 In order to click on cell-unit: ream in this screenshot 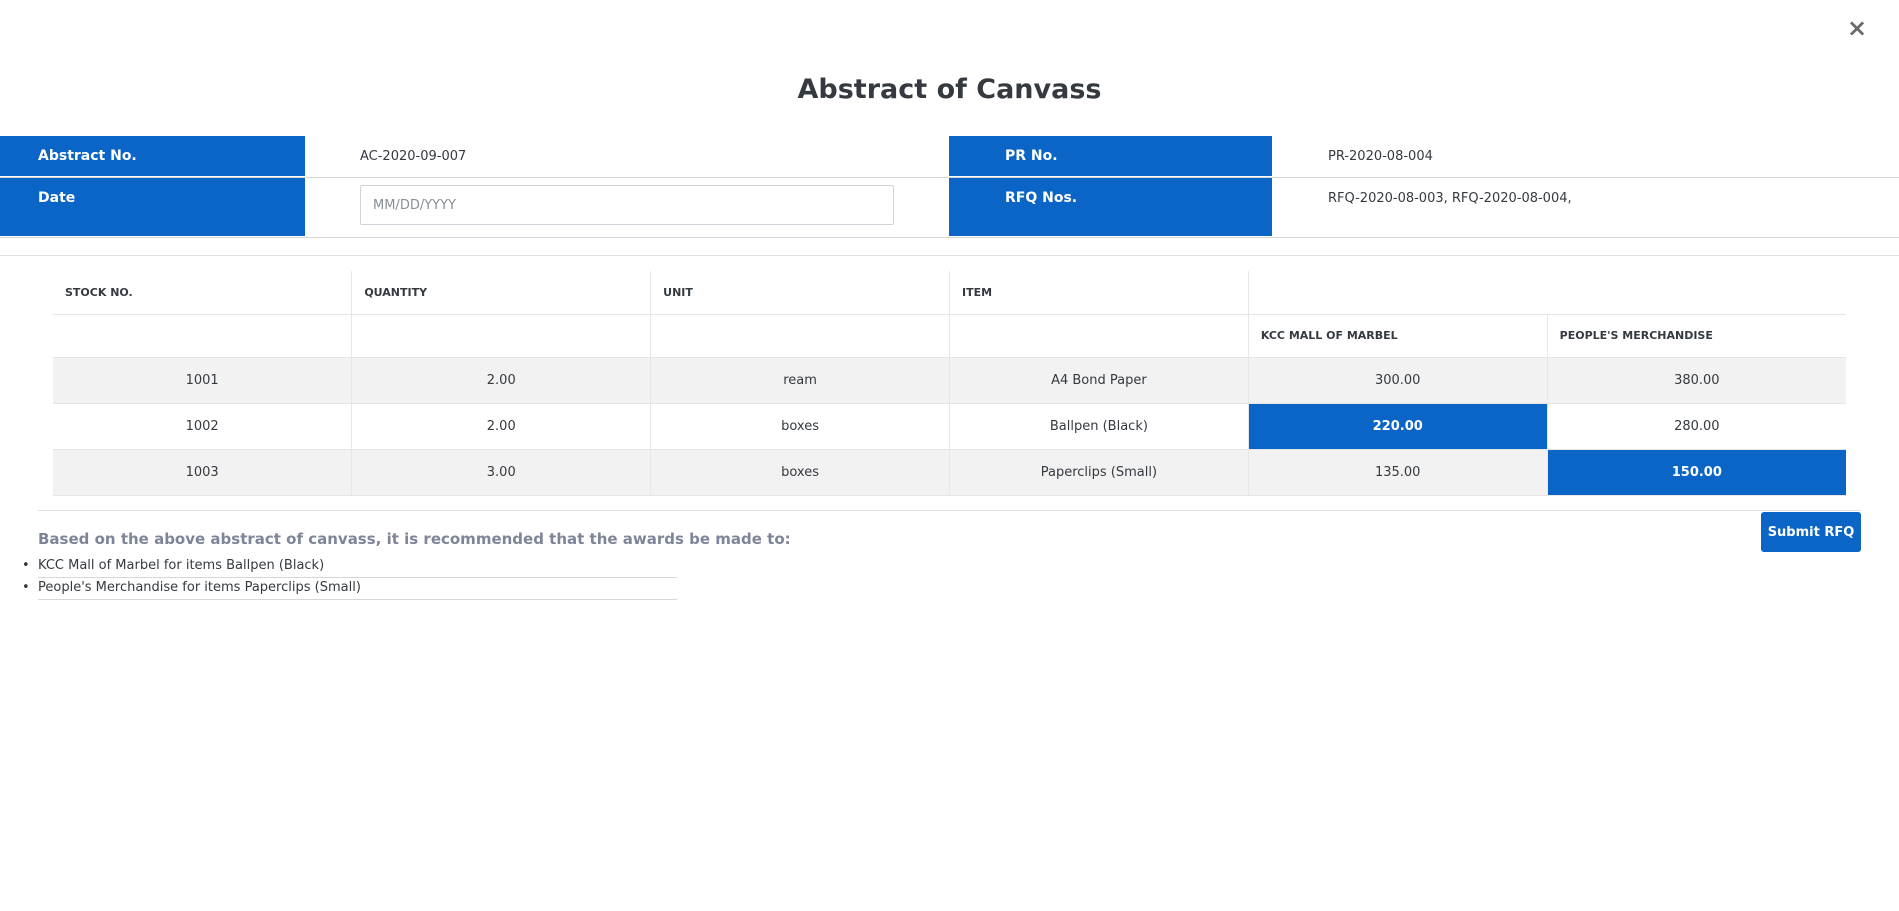, I will do `click(800, 380)`.